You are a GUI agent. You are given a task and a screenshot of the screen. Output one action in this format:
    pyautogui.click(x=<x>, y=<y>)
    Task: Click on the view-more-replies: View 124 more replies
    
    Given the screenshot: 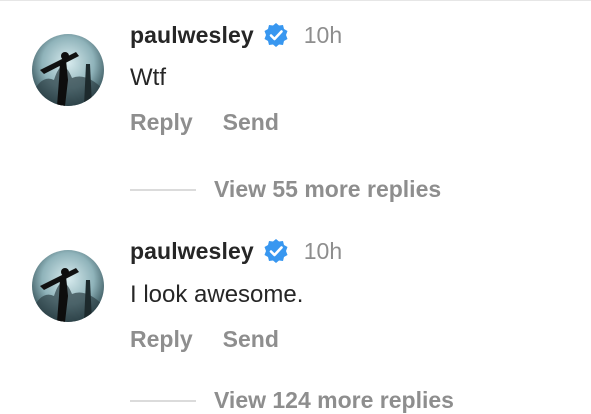 What is the action you would take?
    pyautogui.click(x=292, y=400)
    